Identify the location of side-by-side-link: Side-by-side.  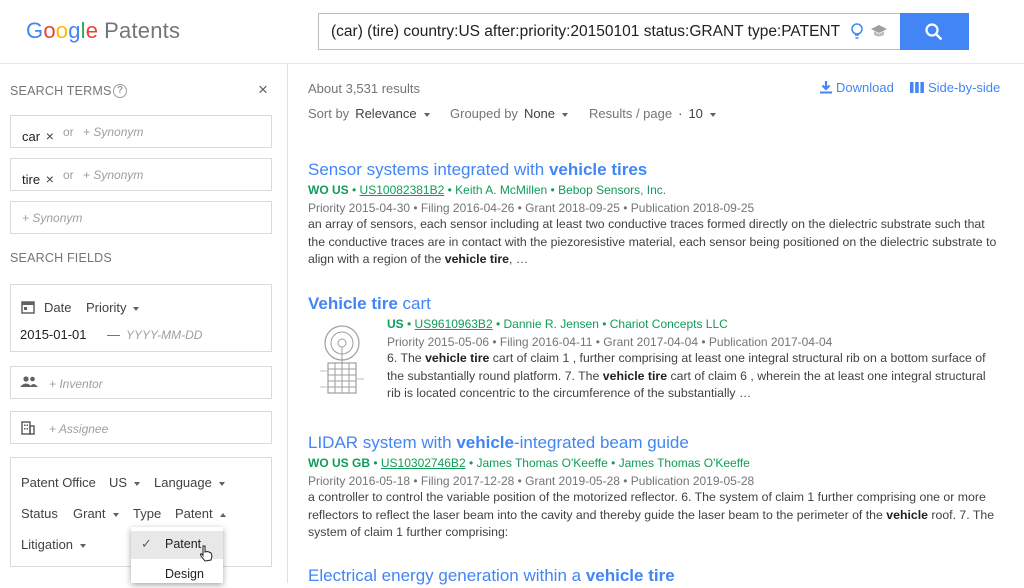
(955, 87).